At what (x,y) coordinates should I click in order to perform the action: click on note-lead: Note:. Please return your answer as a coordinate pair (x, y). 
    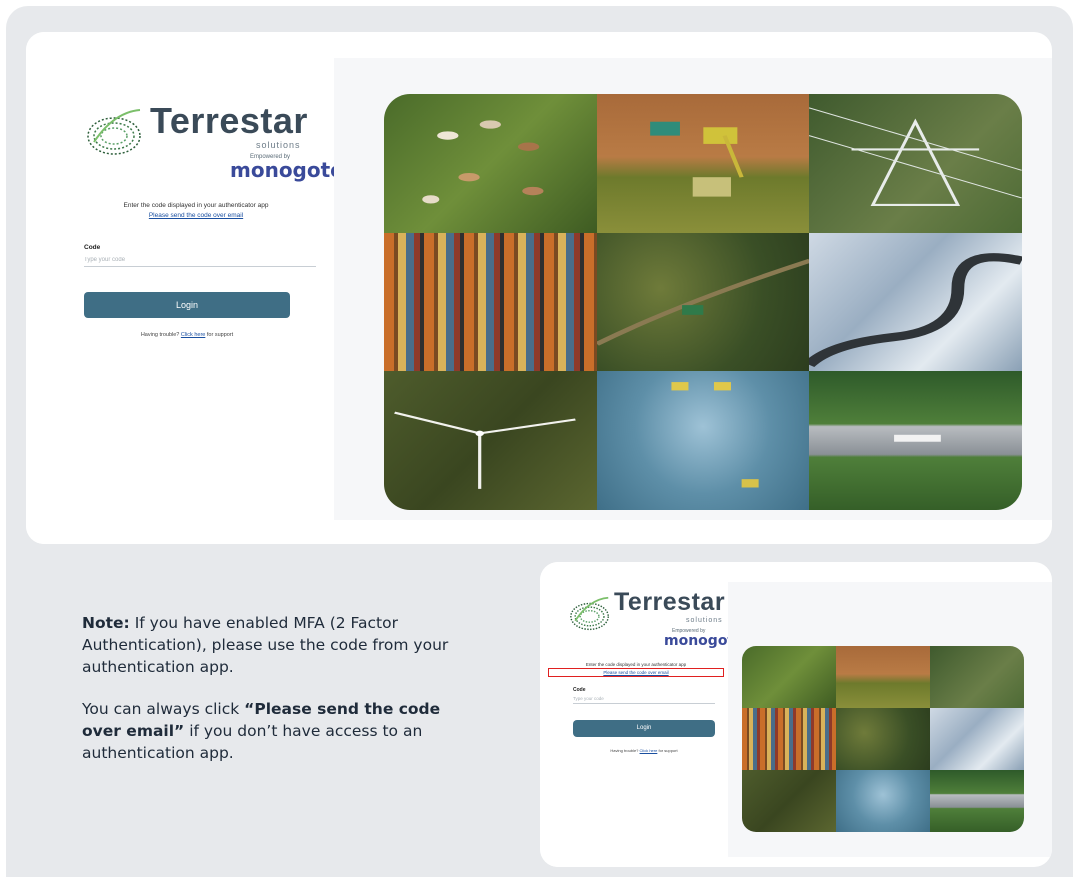
    Looking at the image, I should click on (106, 623).